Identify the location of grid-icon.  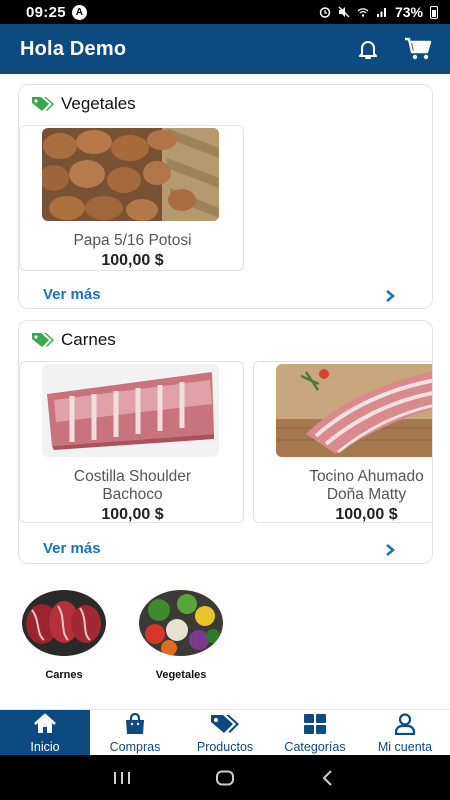
(315, 724).